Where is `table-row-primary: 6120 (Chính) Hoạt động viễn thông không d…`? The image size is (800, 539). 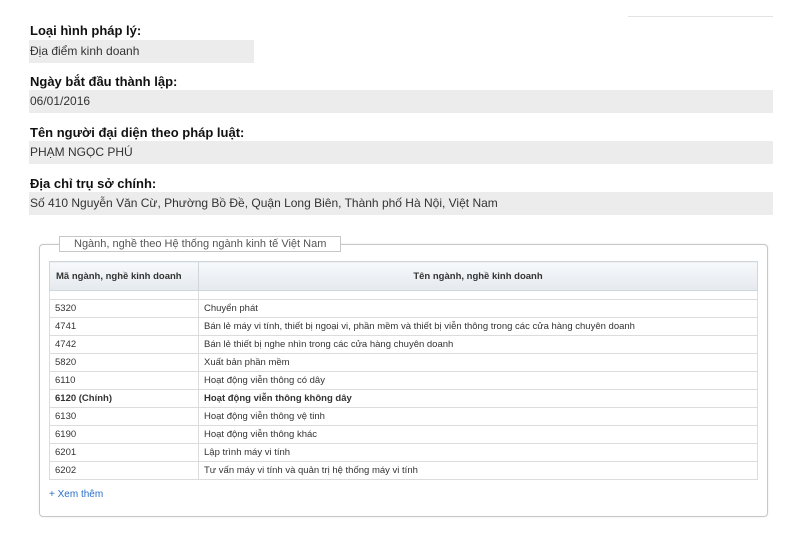
table-row-primary: 6120 (Chính) Hoạt động viễn thông không d… is located at coordinates (403, 398).